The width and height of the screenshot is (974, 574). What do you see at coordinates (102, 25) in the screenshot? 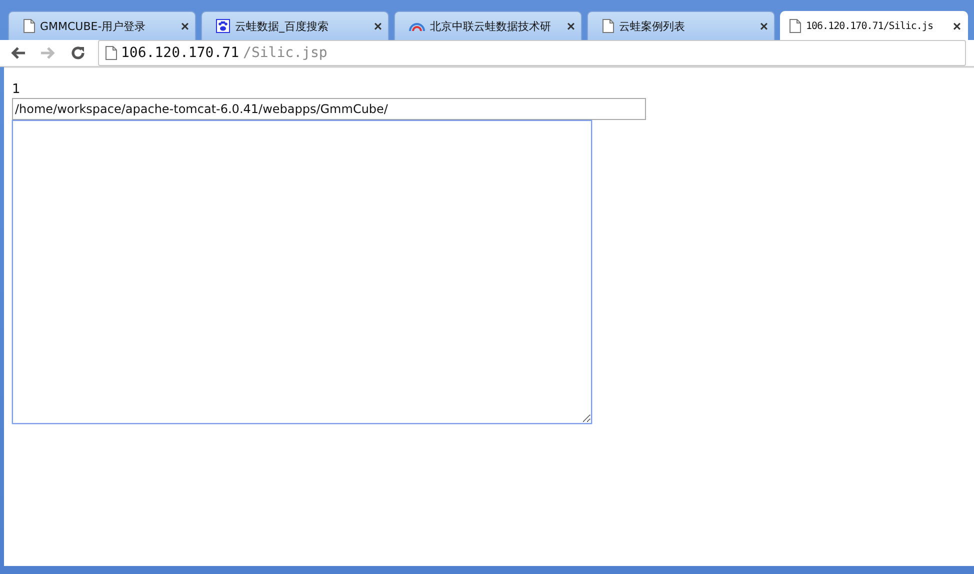
I see `browser-tab: GMMCUBE-用户登录 ×` at bounding box center [102, 25].